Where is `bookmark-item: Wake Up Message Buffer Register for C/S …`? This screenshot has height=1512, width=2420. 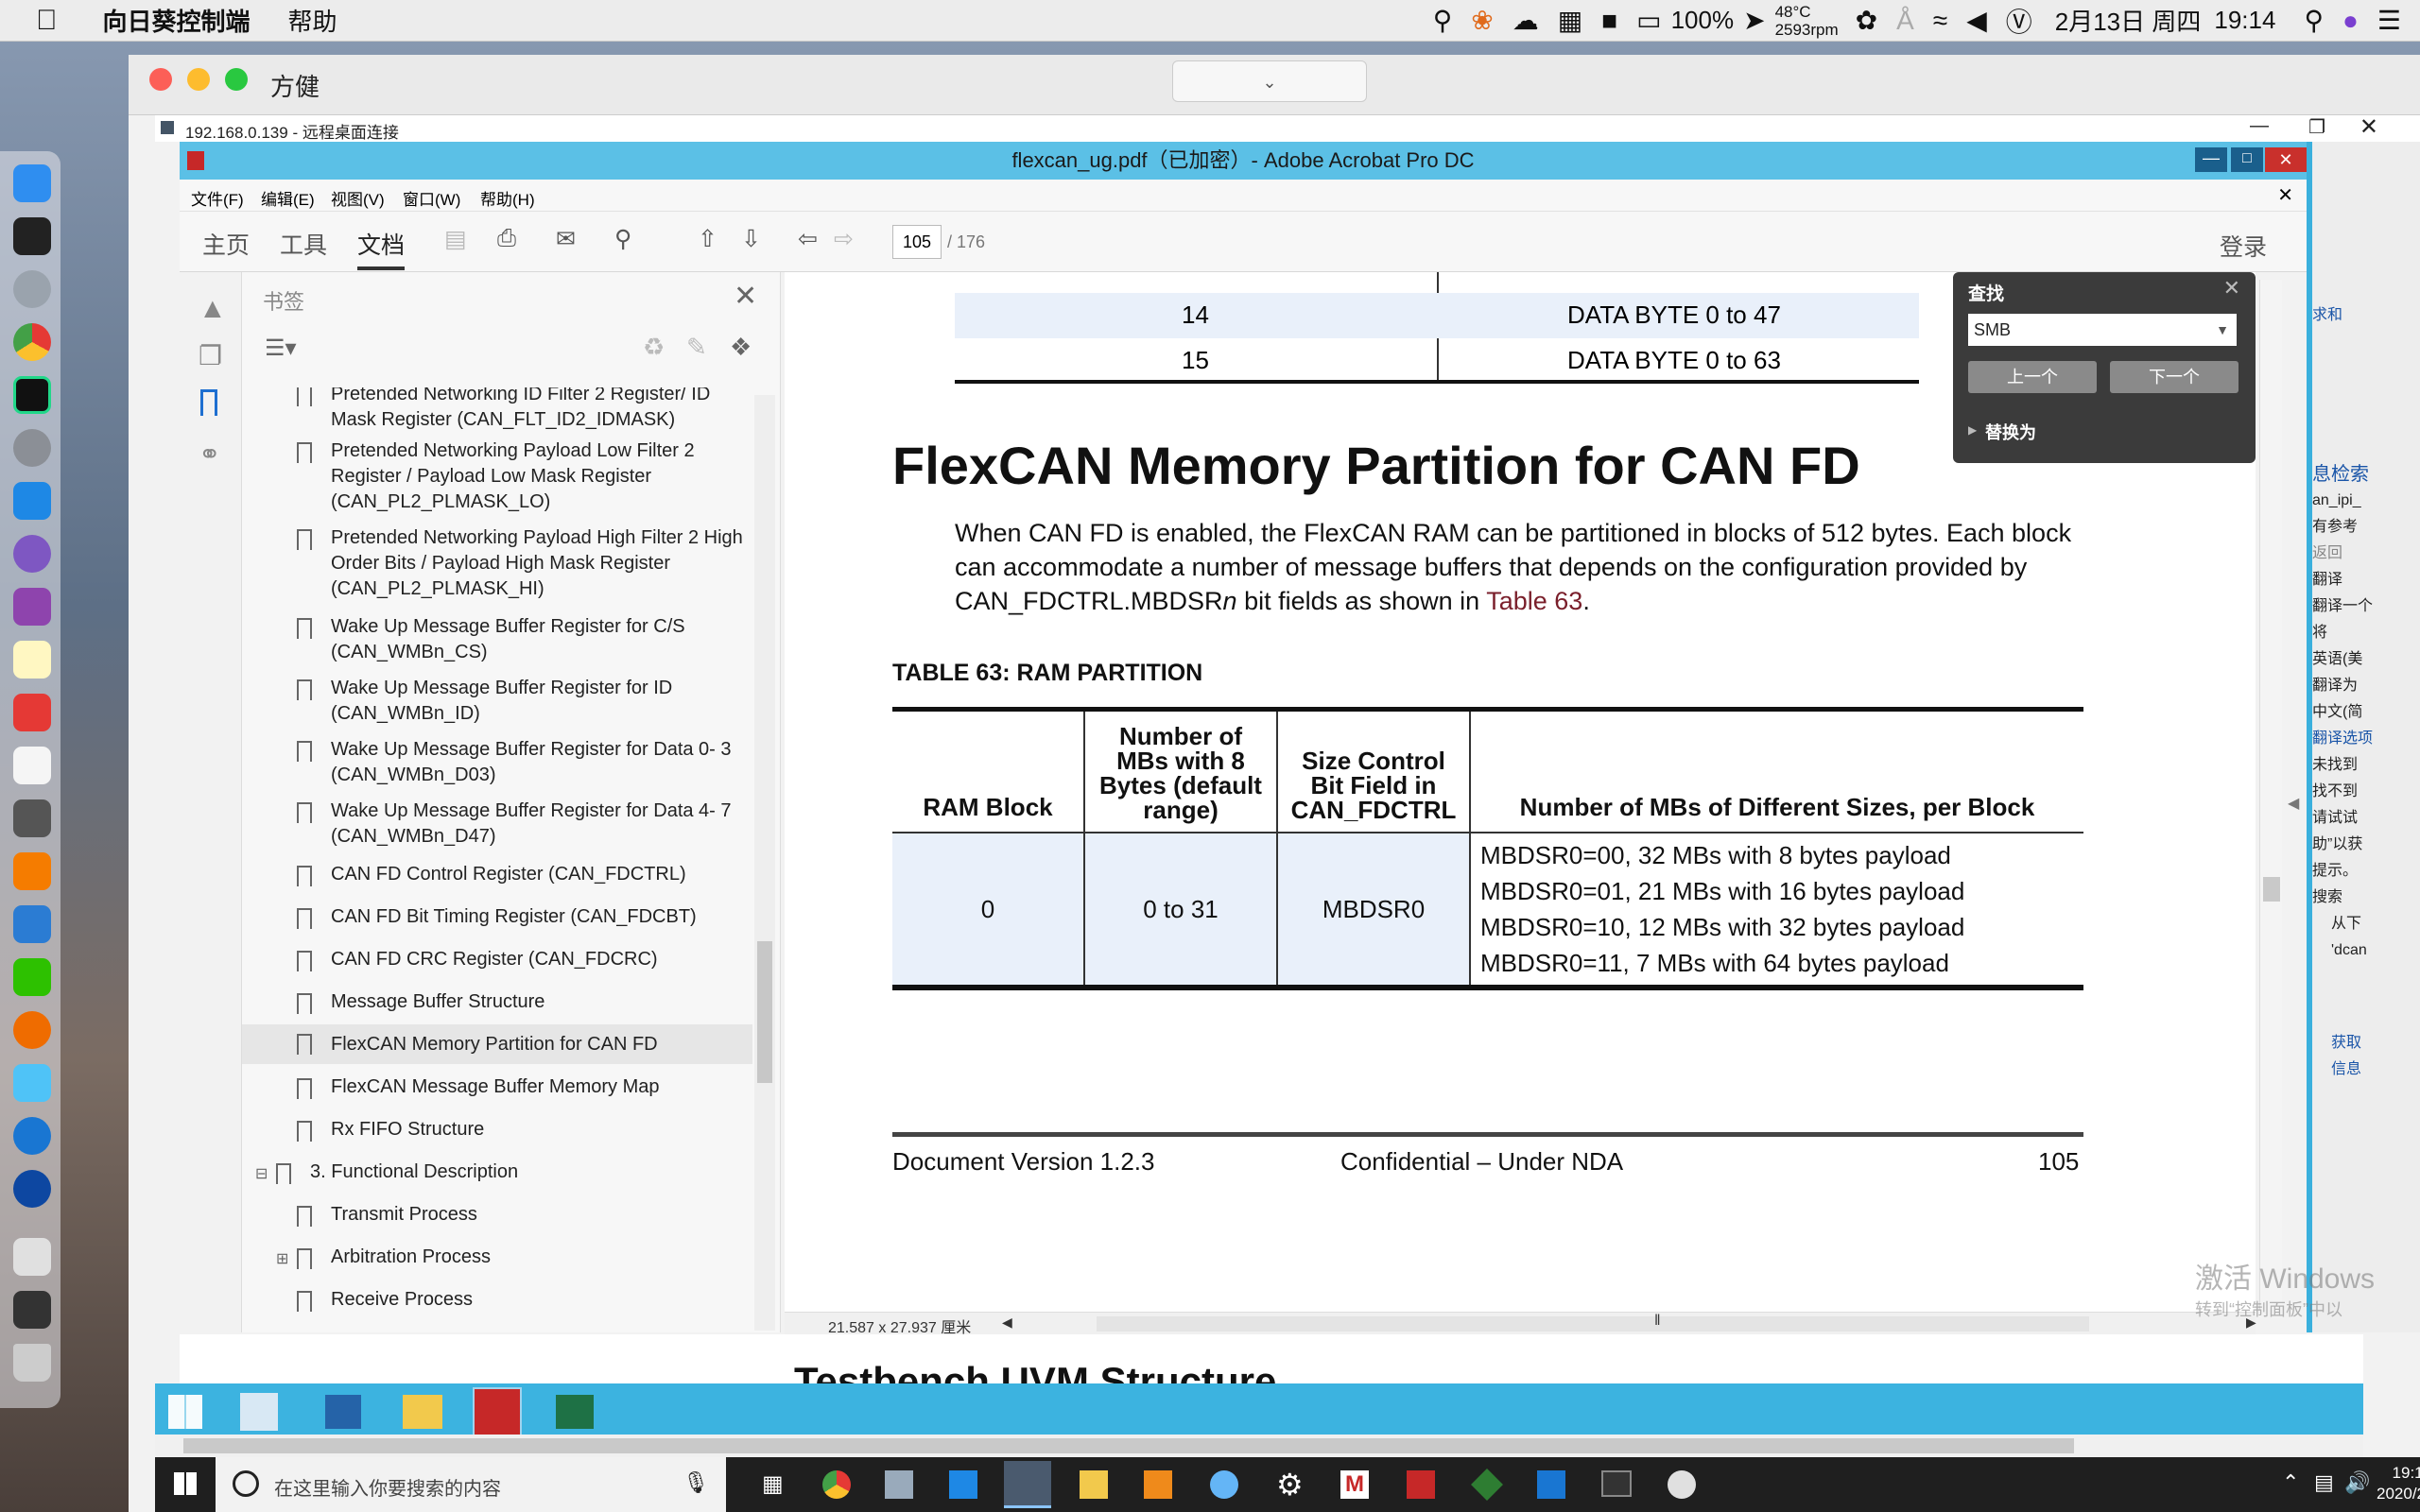 bookmark-item: Wake Up Message Buffer Register for C/S … is located at coordinates (497, 640).